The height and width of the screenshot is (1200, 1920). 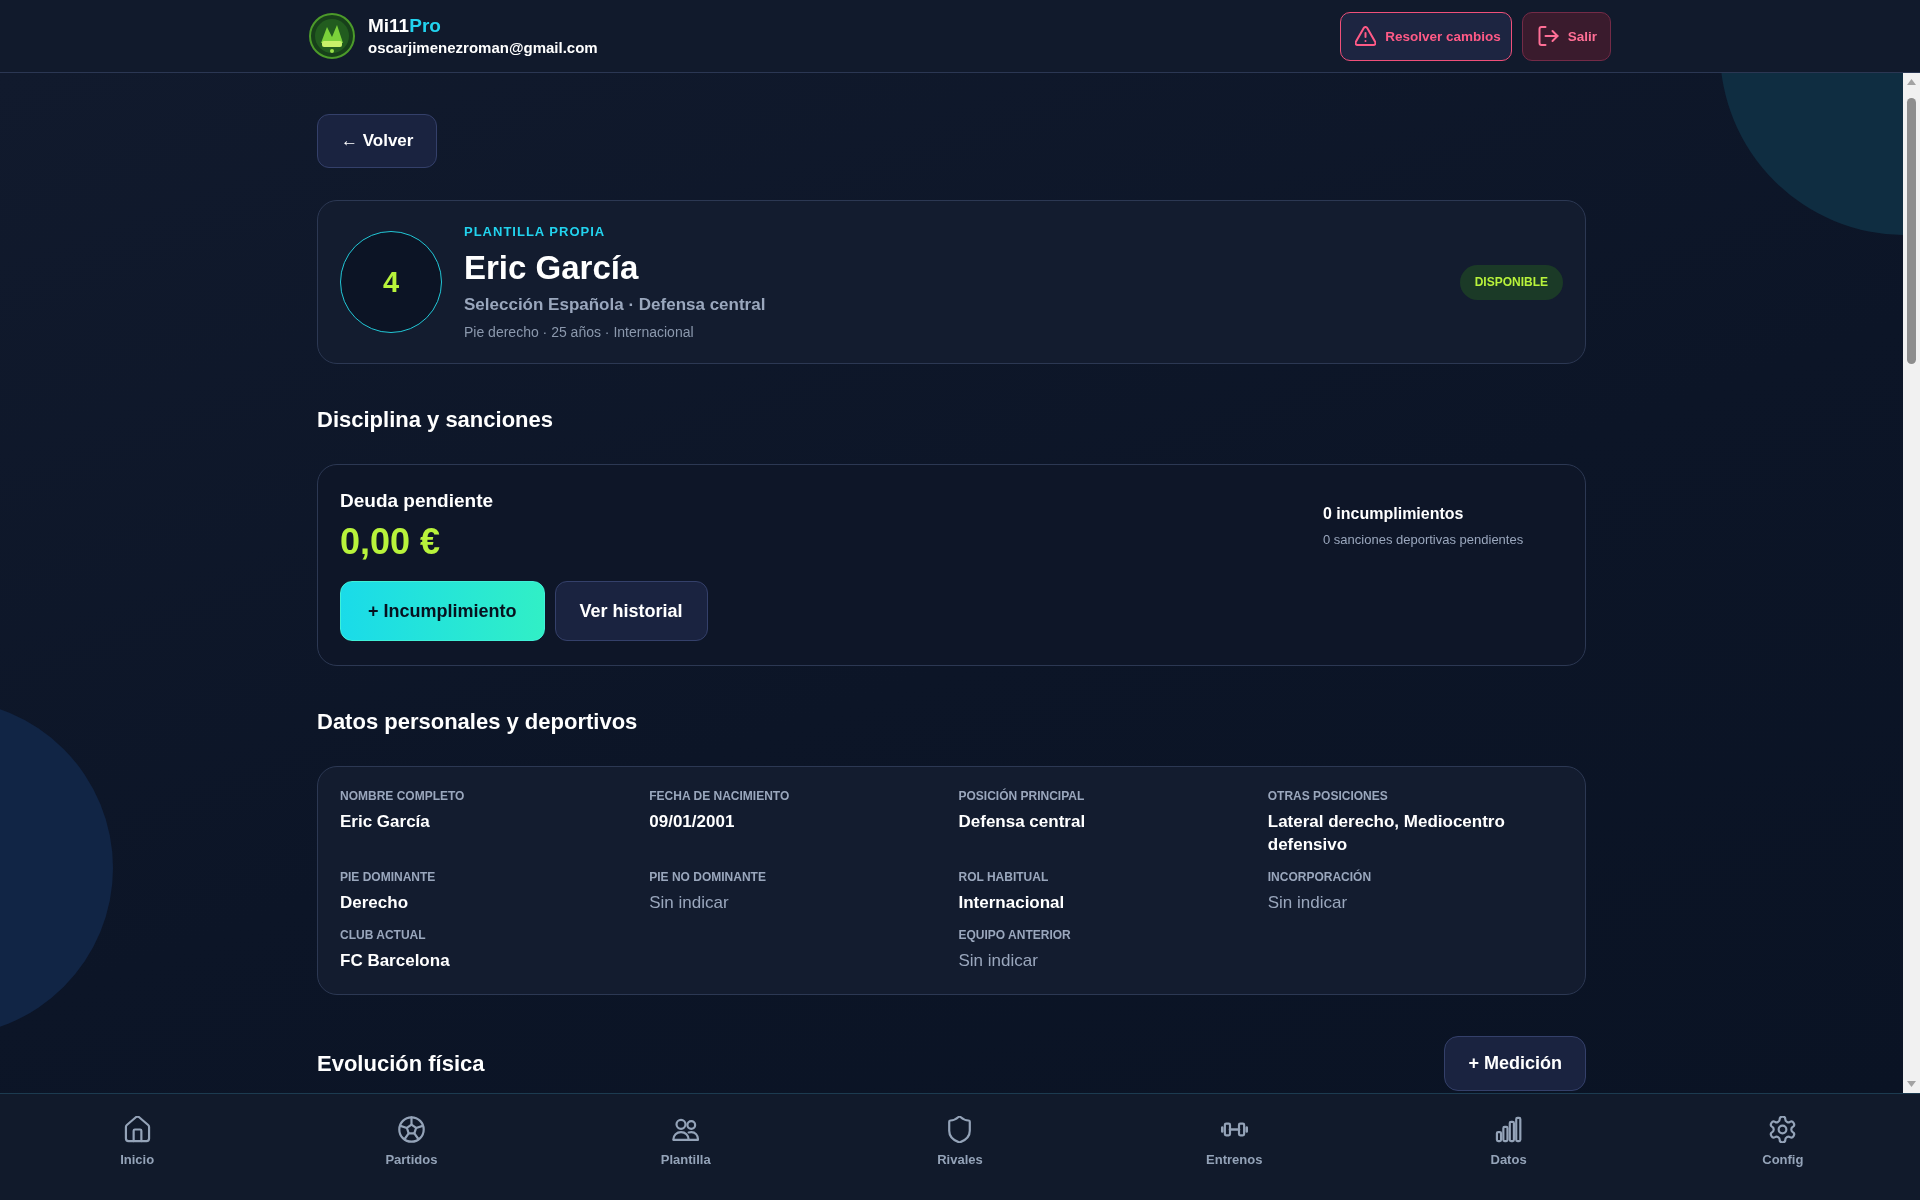 I want to click on section-title: Disciplina y sanciones, so click(x=435, y=420).